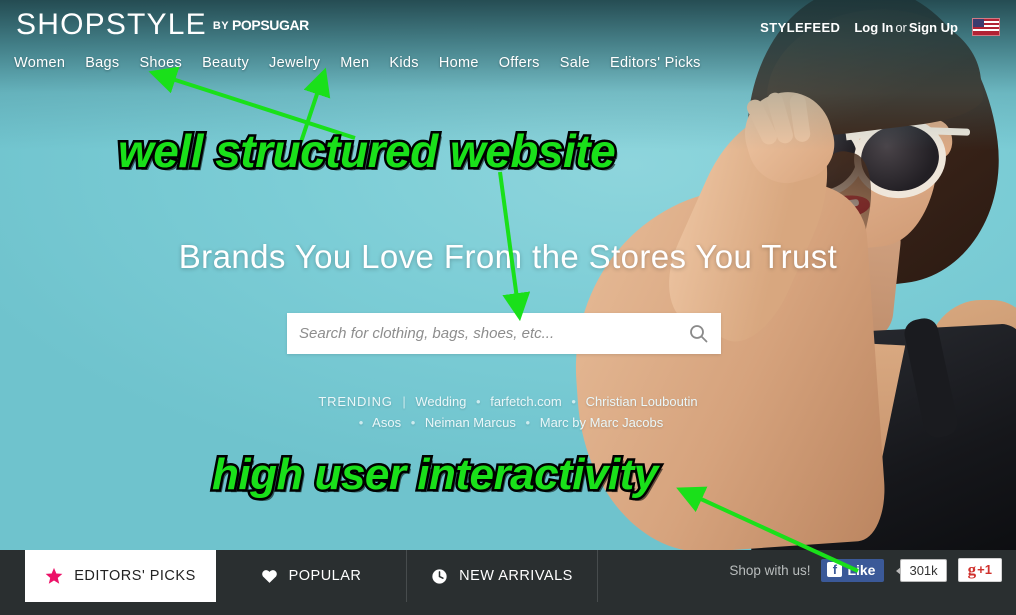 This screenshot has height=615, width=1016. Describe the element at coordinates (770, 570) in the screenshot. I see `shop-with-us-label: Shop with us!` at that location.